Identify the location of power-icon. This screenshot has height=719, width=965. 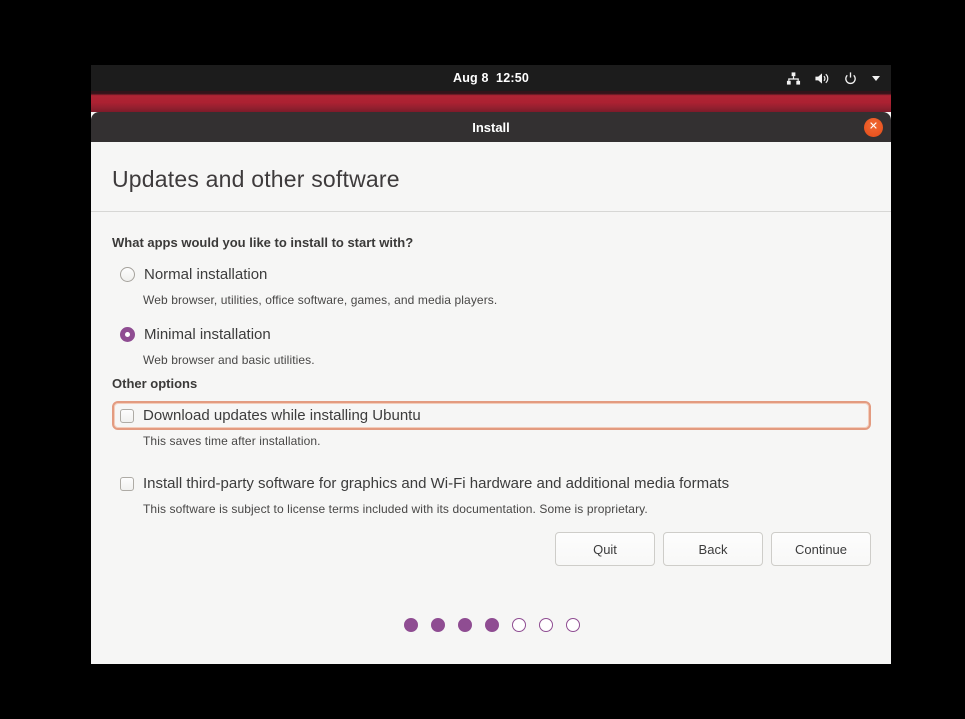
(850, 78).